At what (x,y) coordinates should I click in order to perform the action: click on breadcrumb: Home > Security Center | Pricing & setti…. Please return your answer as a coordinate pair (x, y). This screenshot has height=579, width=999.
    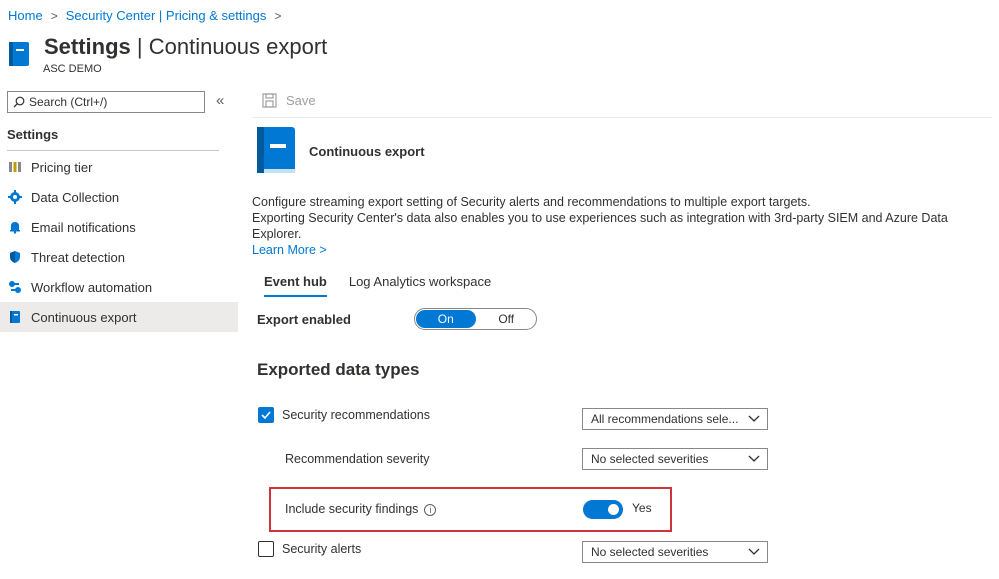
    Looking at the image, I should click on (148, 15).